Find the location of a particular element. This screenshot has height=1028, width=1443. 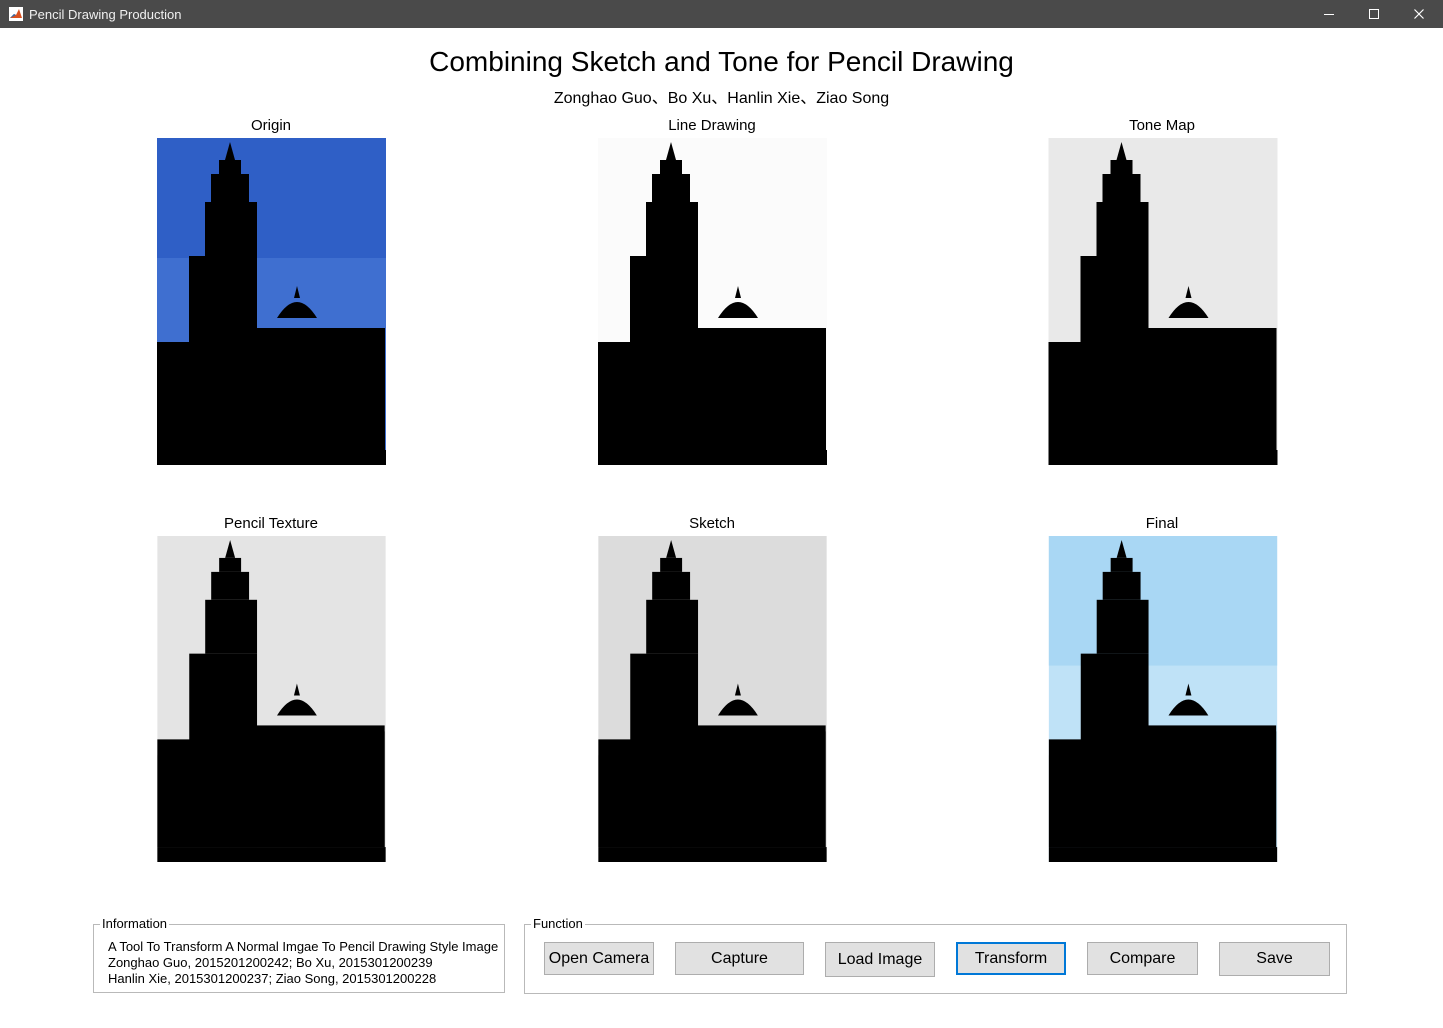

maximize-icon is located at coordinates (1374, 14).